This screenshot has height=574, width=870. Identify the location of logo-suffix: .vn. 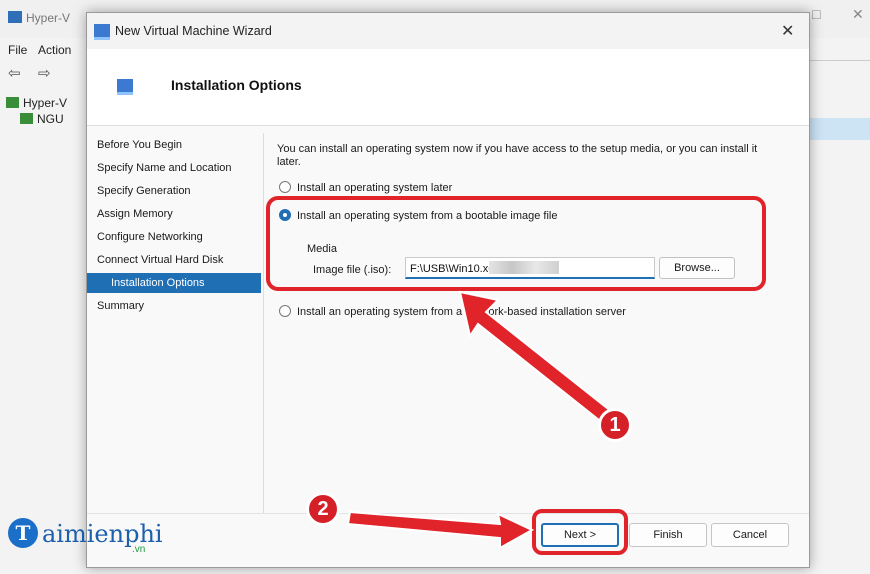
(139, 549).